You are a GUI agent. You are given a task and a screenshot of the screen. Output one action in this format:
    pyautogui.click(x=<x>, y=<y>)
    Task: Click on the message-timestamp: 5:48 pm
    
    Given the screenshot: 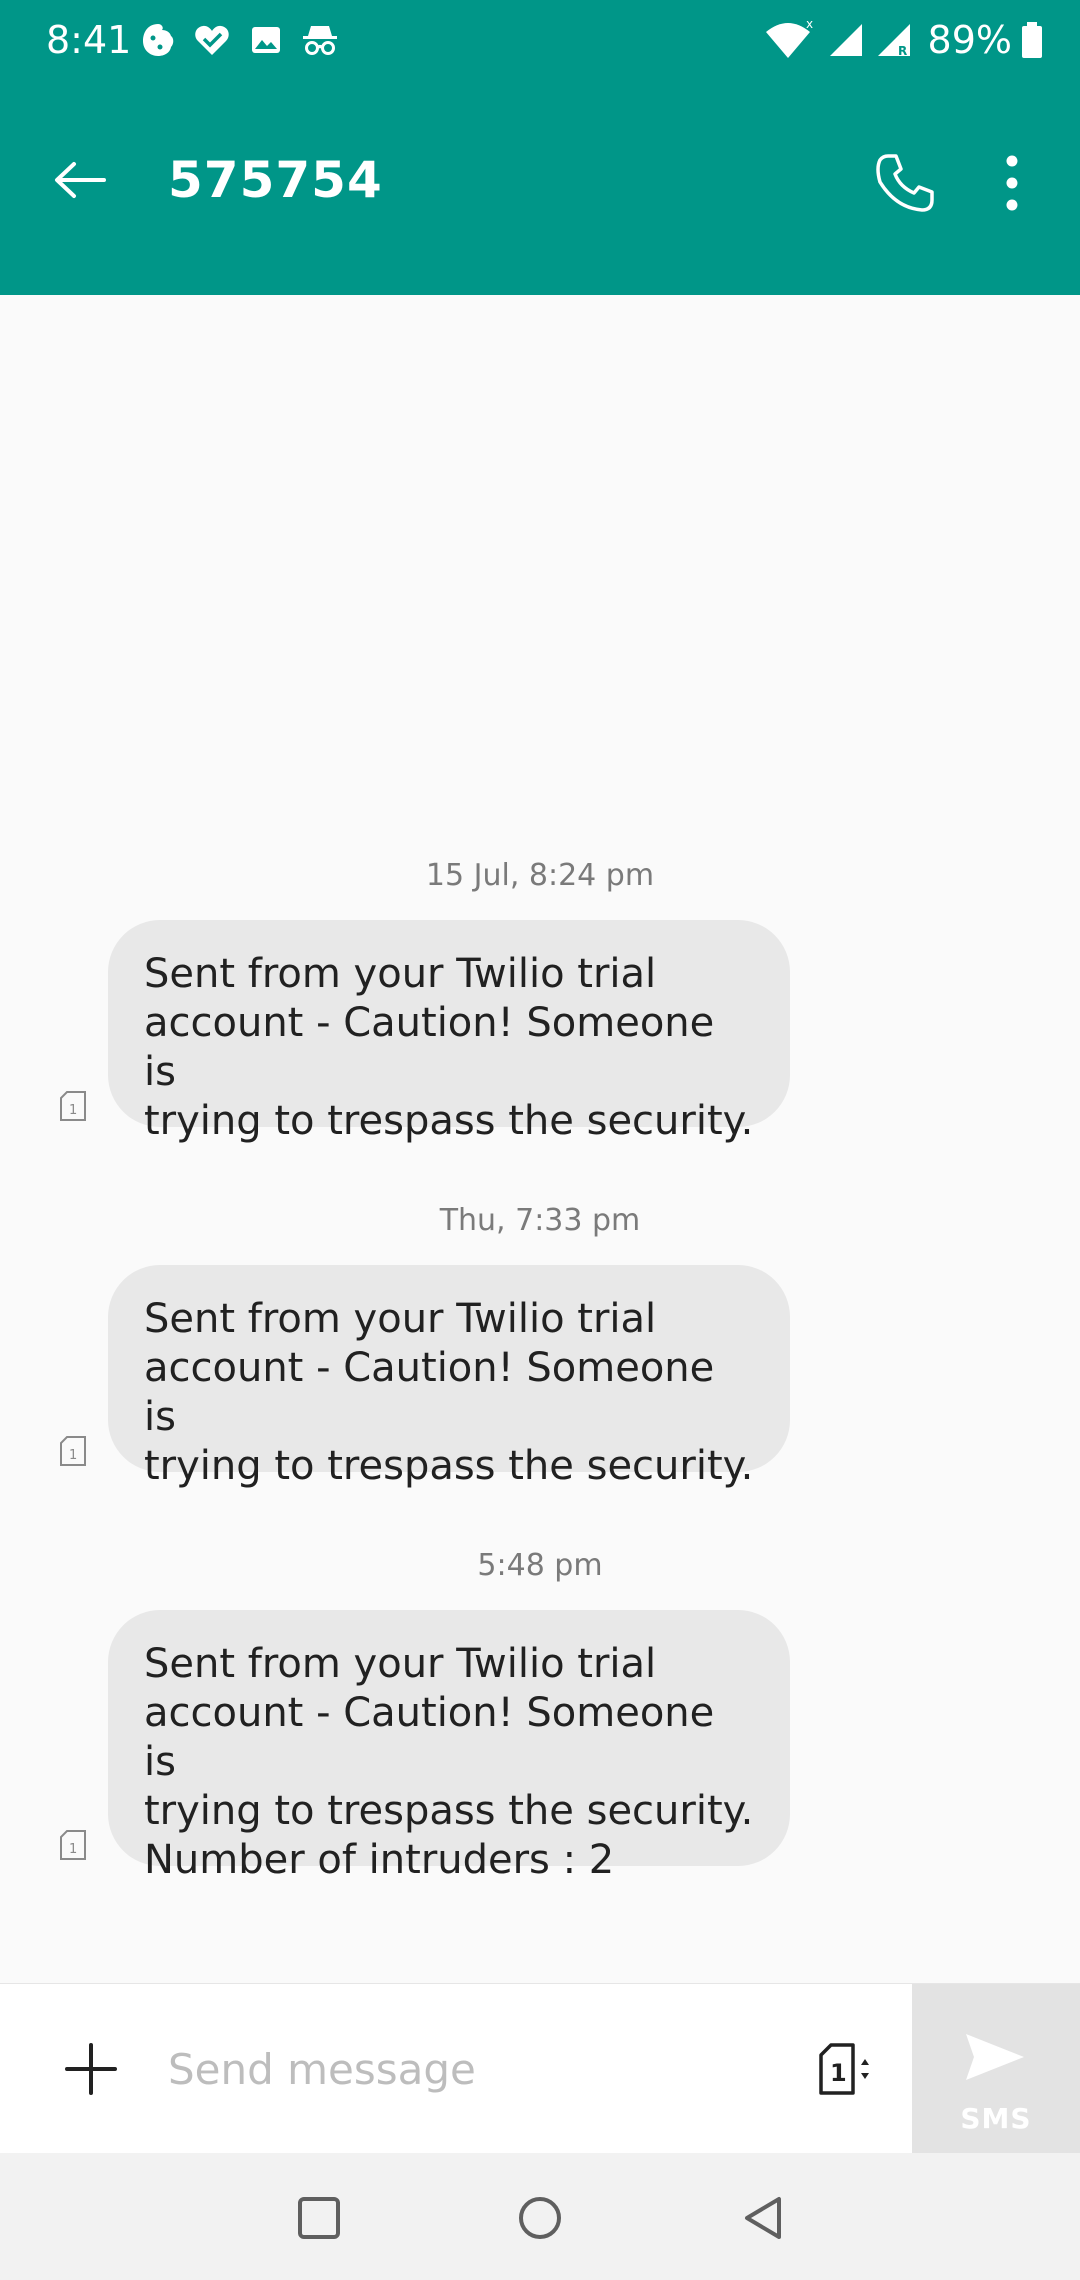 What is the action you would take?
    pyautogui.click(x=540, y=1565)
    